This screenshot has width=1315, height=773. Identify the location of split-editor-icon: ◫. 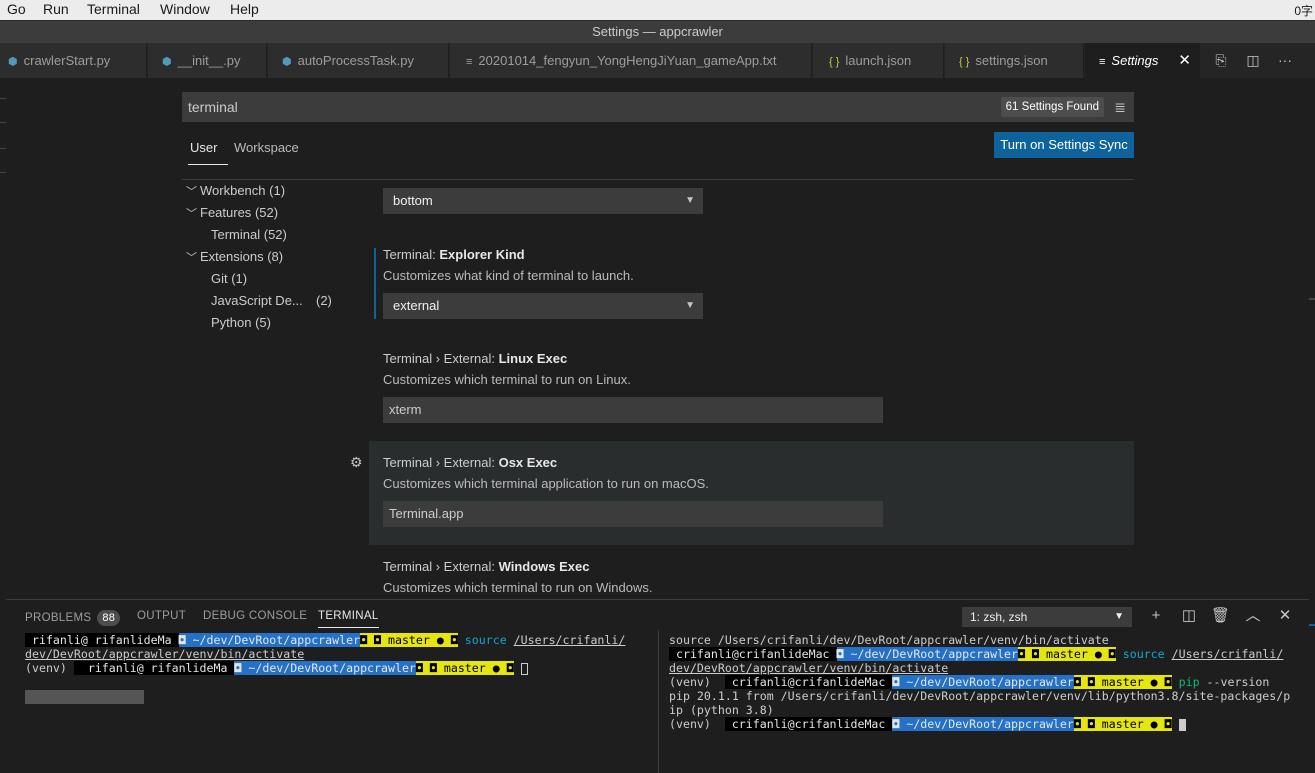
(1253, 60).